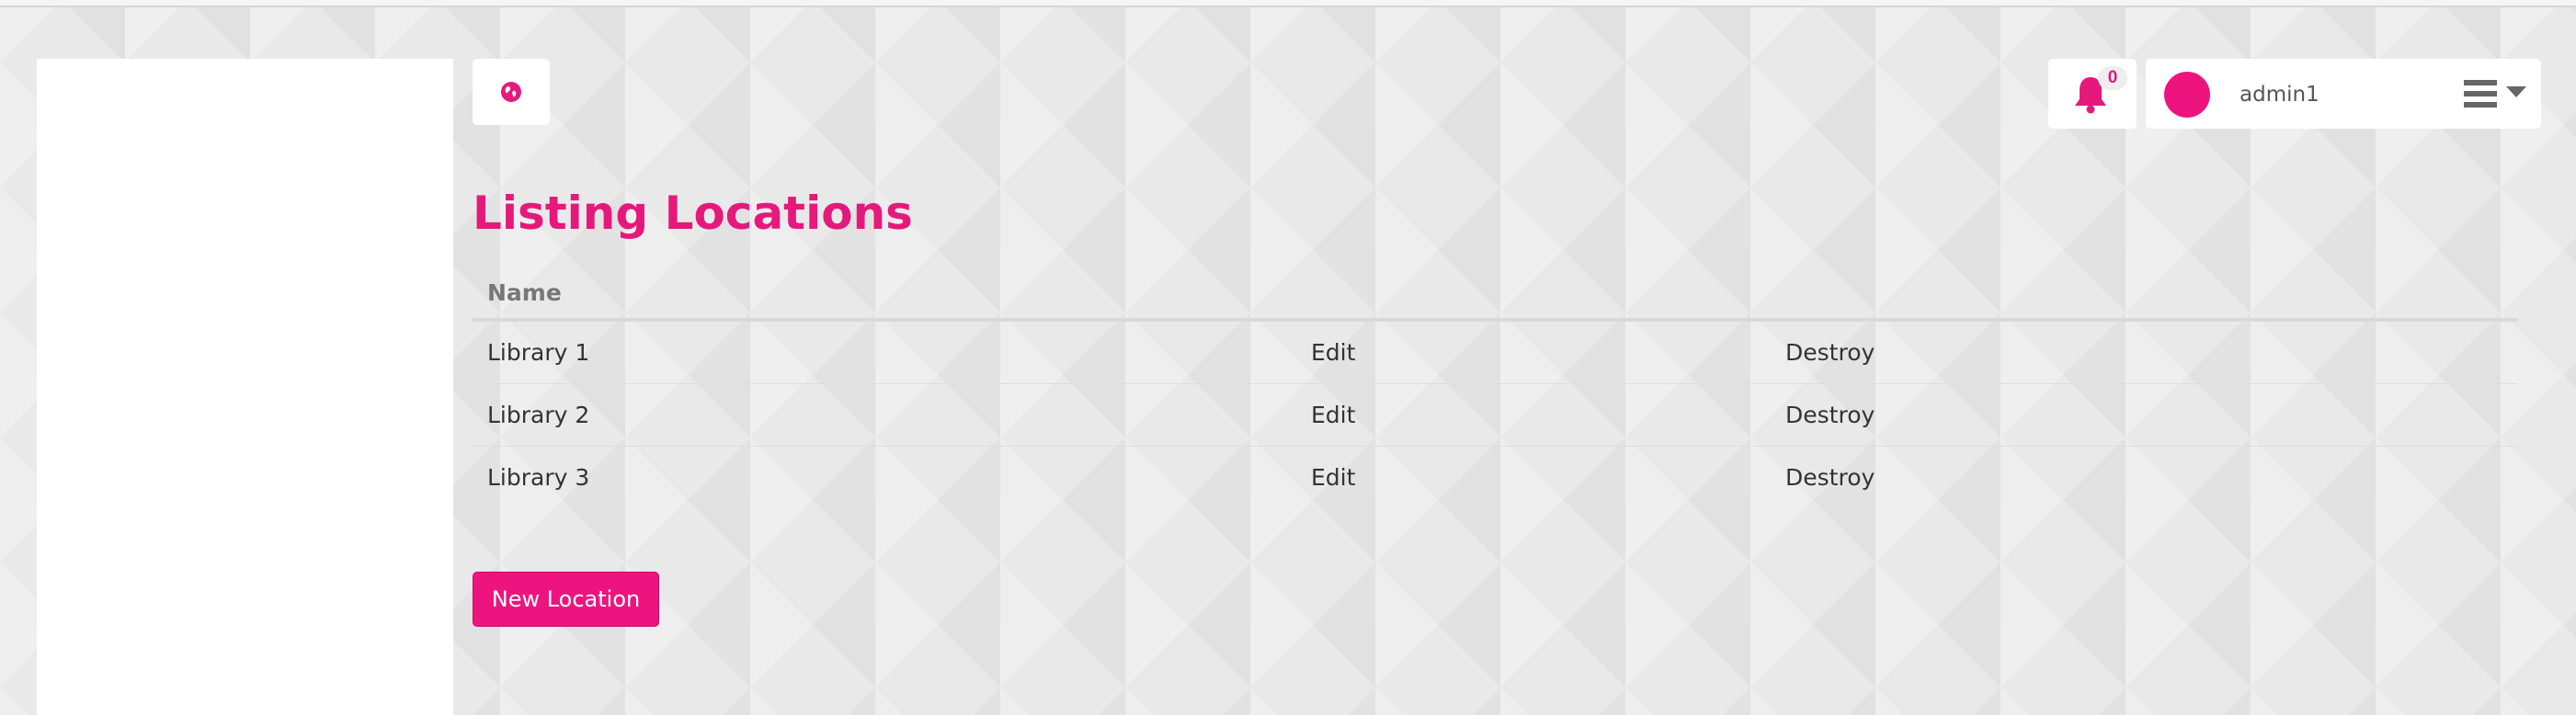 The width and height of the screenshot is (2576, 715). What do you see at coordinates (2092, 94) in the screenshot?
I see `notifications-button: 0` at bounding box center [2092, 94].